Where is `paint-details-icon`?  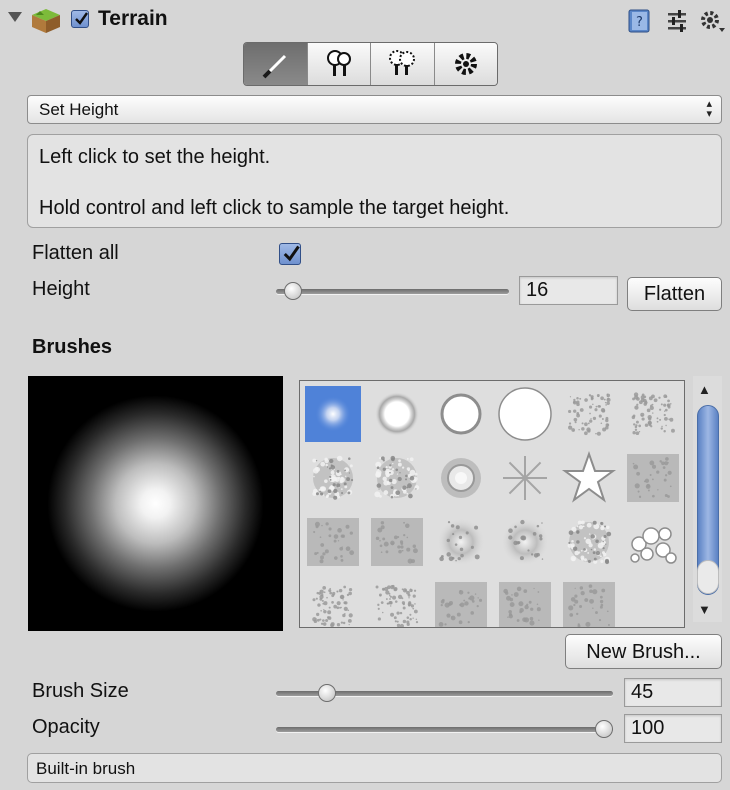
paint-details-icon is located at coordinates (402, 62).